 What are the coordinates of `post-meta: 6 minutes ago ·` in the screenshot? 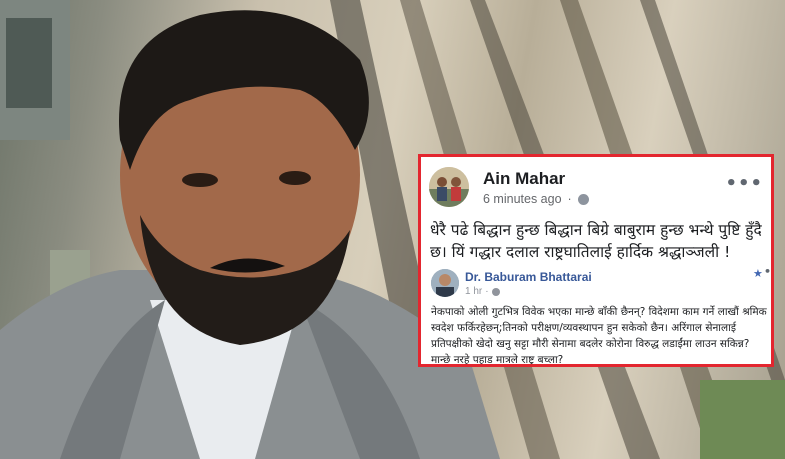 It's located at (536, 199).